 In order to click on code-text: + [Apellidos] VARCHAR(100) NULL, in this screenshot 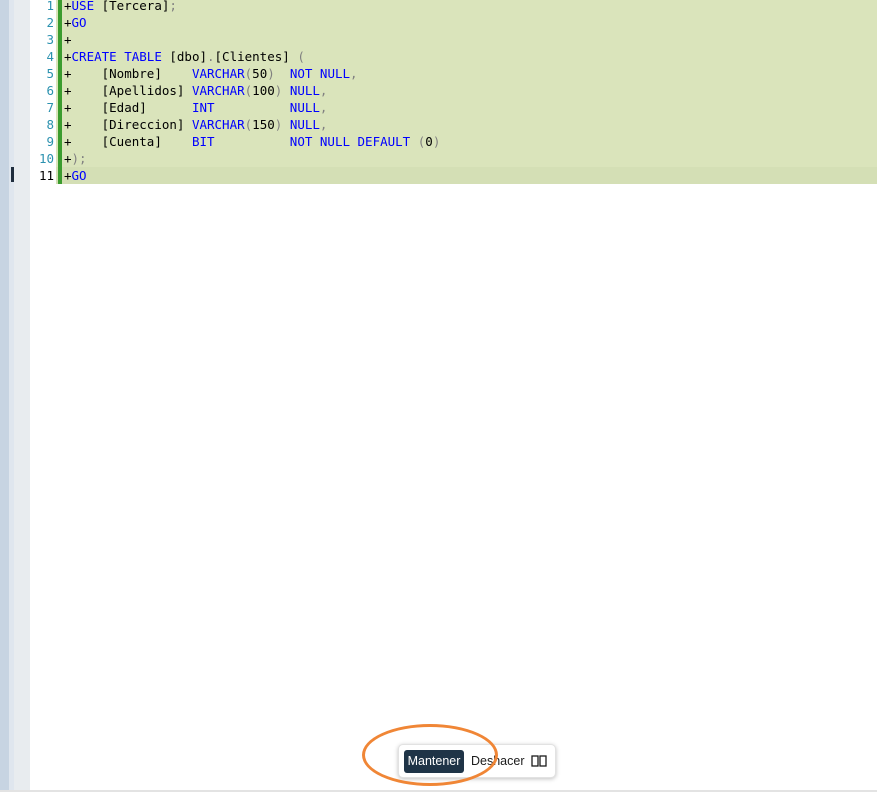, I will do `click(195, 90)`.